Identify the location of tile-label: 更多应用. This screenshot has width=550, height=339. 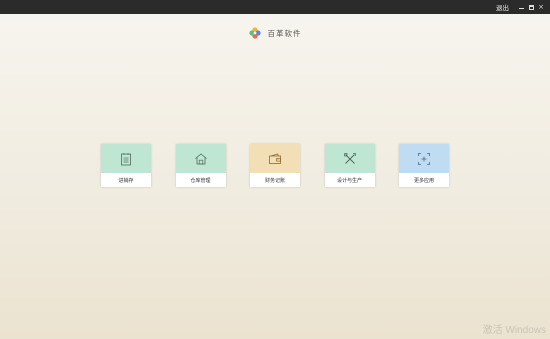
(424, 180).